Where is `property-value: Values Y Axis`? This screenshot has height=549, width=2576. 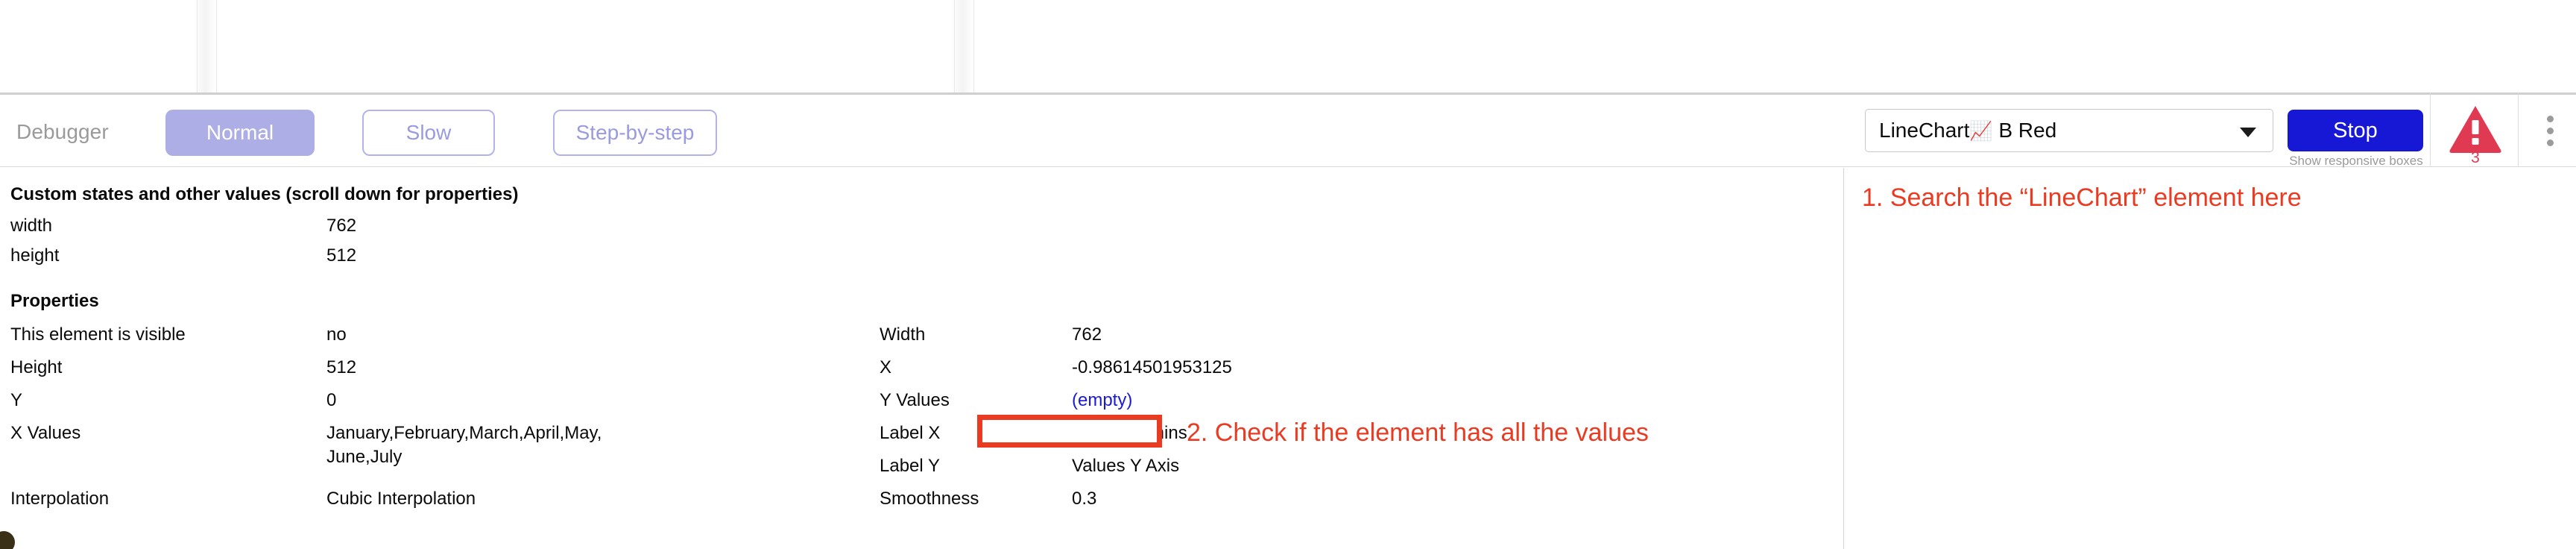 property-value: Values Y Axis is located at coordinates (1126, 466).